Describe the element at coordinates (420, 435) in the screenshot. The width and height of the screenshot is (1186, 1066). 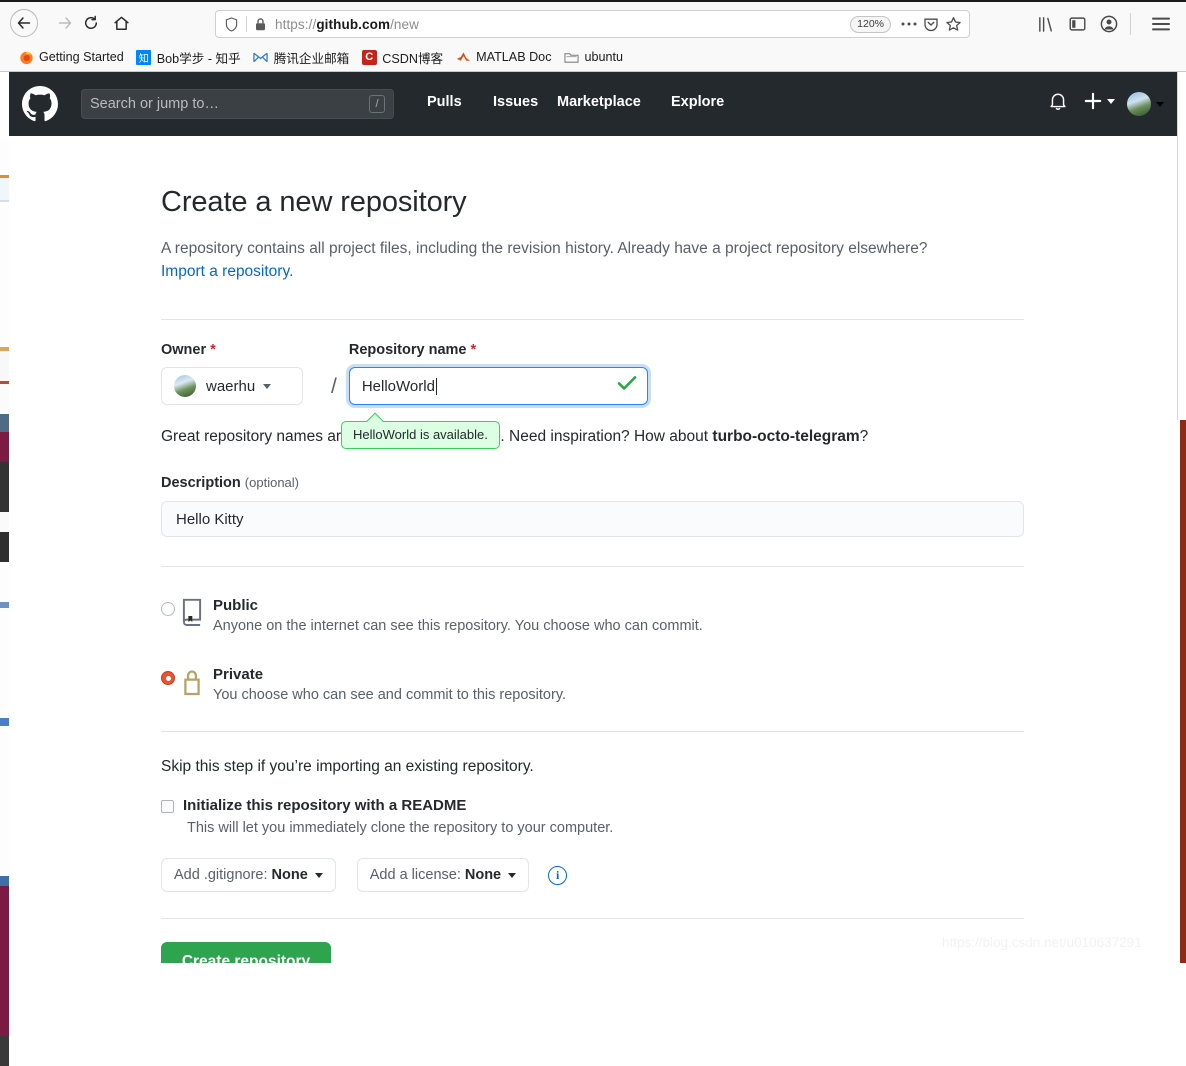
I see `availability-tooltip: HelloWorld is available.` at that location.